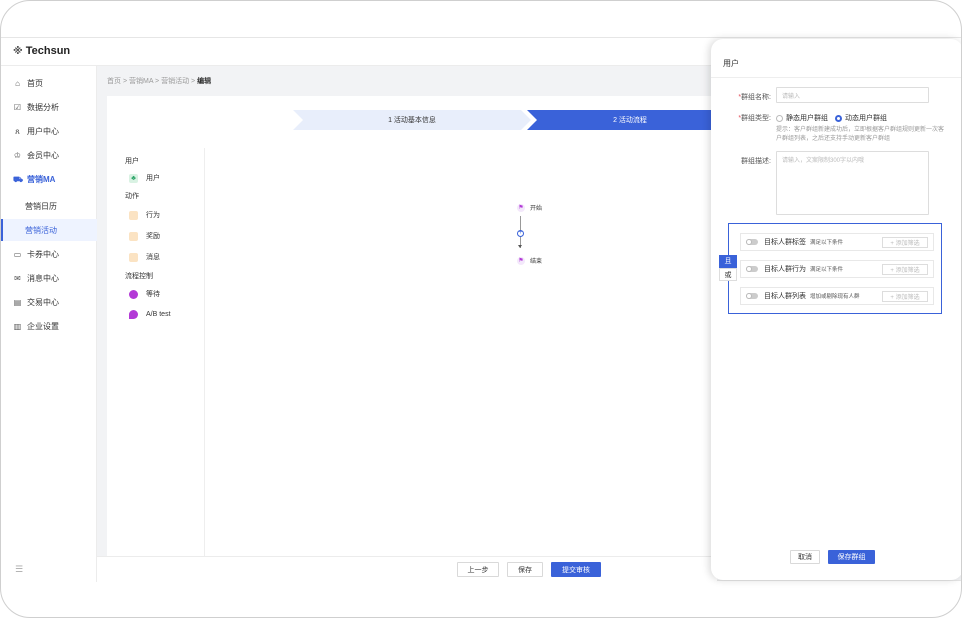 The width and height of the screenshot is (970, 620). Describe the element at coordinates (785, 296) in the screenshot. I see `condition-name: 目标人群列表` at that location.